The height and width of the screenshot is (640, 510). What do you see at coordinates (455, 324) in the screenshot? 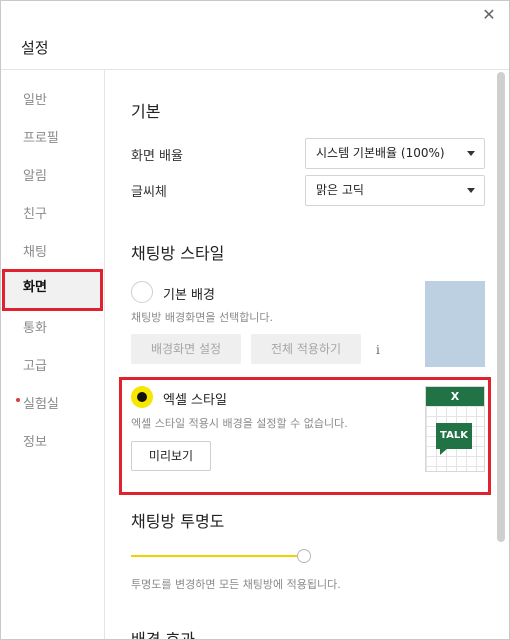
I see `background-preview` at bounding box center [455, 324].